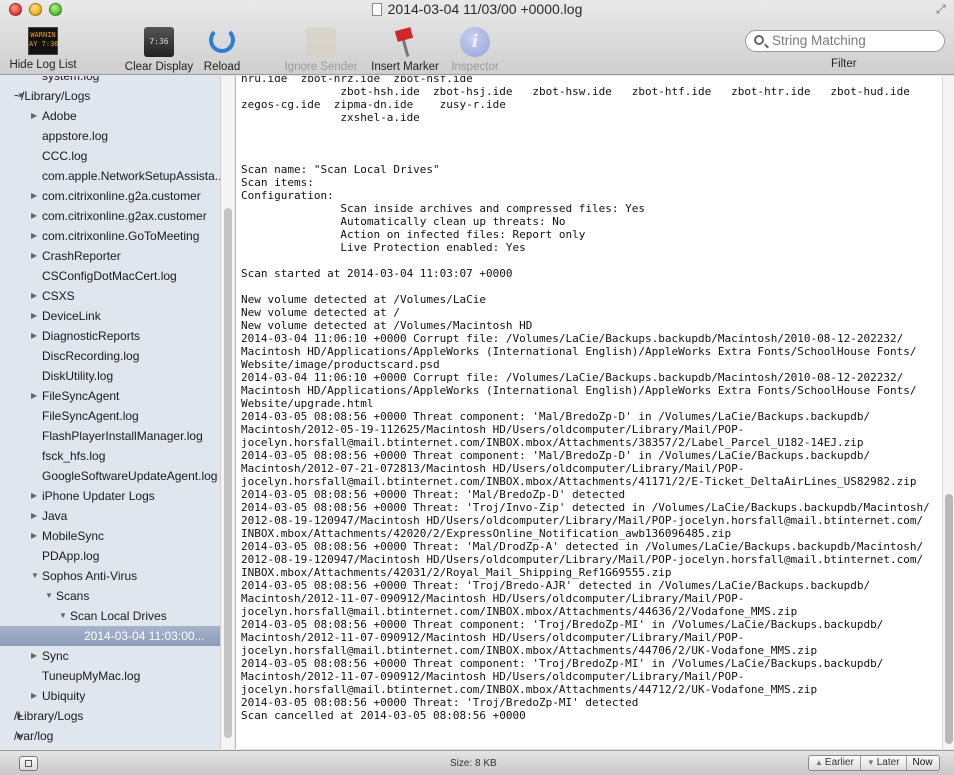 The image size is (954, 775). What do you see at coordinates (110, 516) in the screenshot?
I see `sidebar-item: ▶ Java` at bounding box center [110, 516].